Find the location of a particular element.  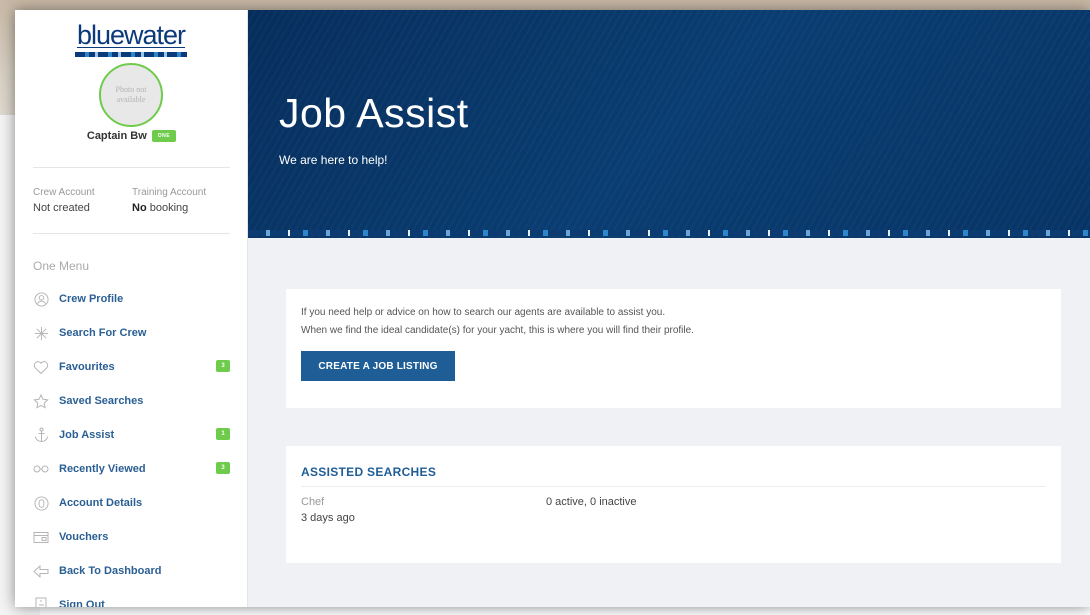

assisted-search-status: 0 active, 0 inactive is located at coordinates (591, 502).